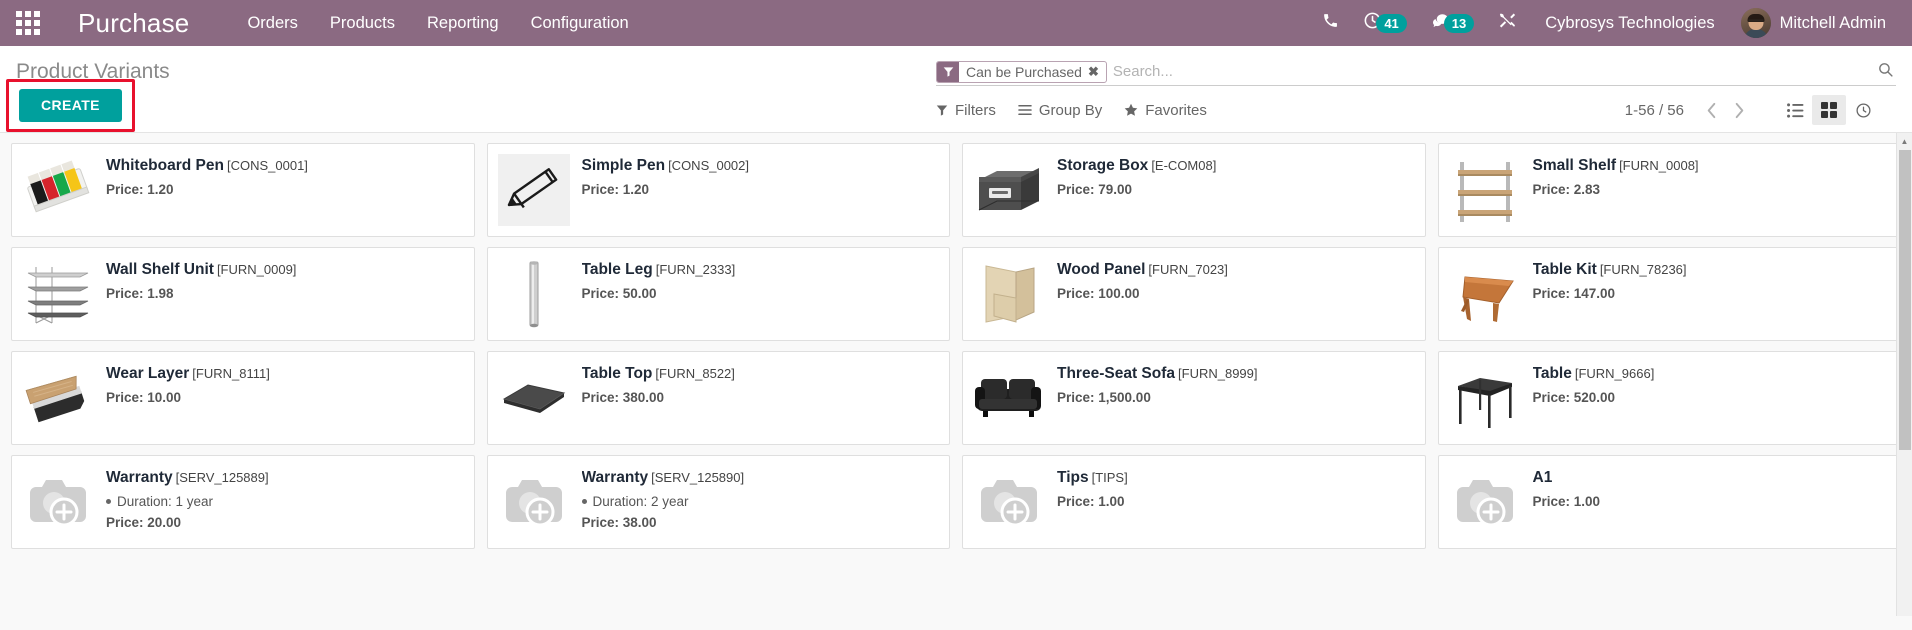  I want to click on star-icon, so click(1131, 110).